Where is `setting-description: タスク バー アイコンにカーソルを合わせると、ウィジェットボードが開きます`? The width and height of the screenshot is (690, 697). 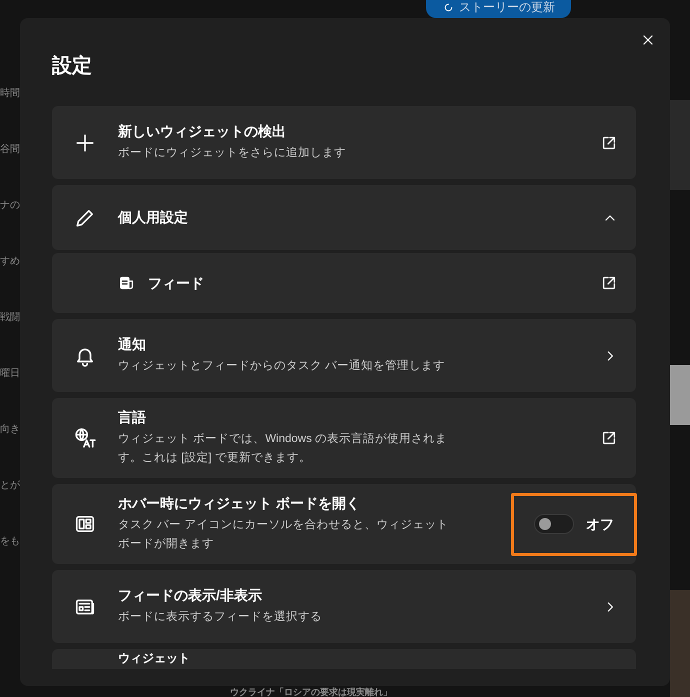 setting-description: タスク バー アイコンにカーソルを合わせると、ウィジェットボードが開きます is located at coordinates (284, 535).